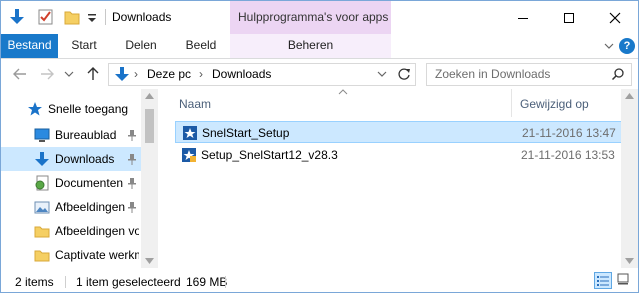 Image resolution: width=639 pixels, height=293 pixels. I want to click on download-arrow-icon, so click(17, 17).